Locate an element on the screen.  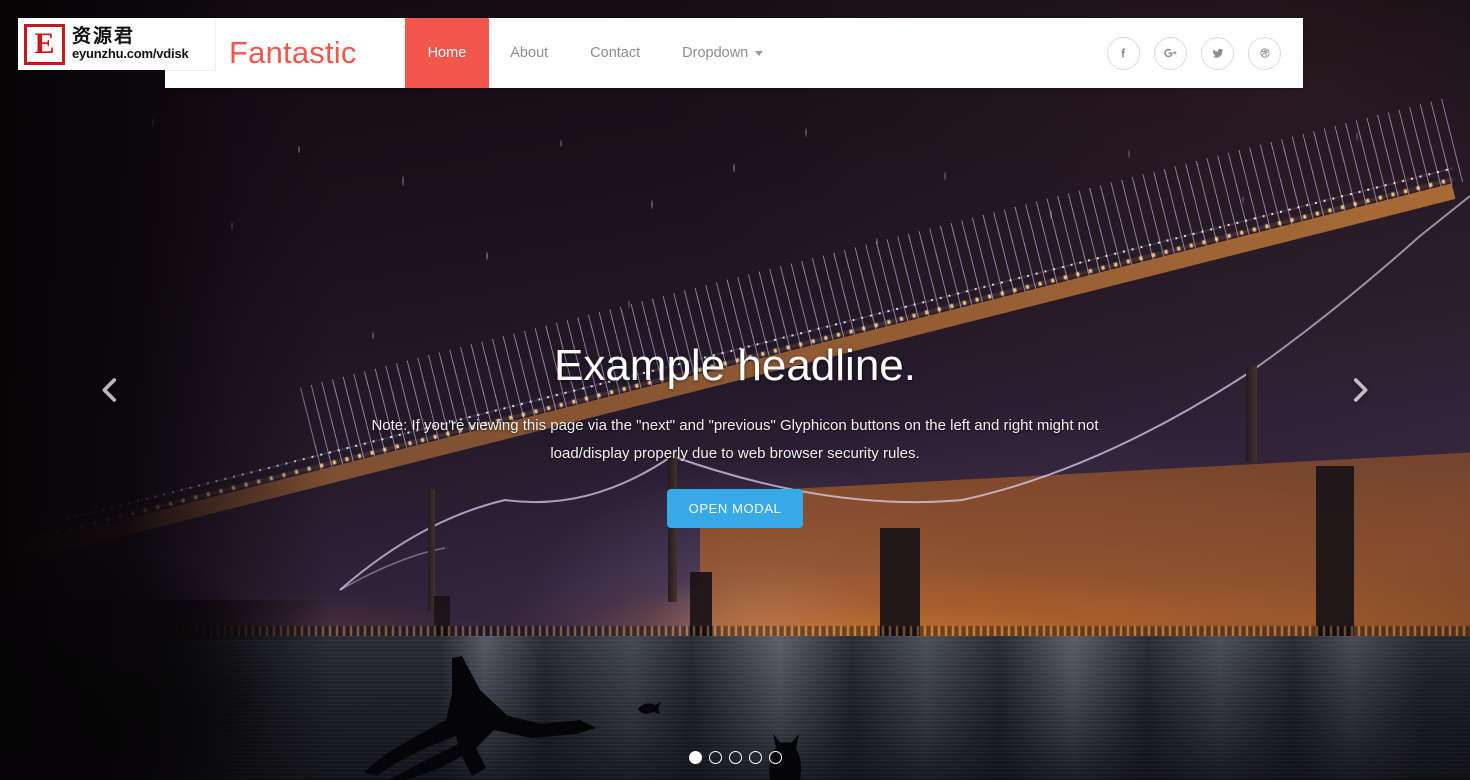
watermark-letter: E is located at coordinates (44, 43).